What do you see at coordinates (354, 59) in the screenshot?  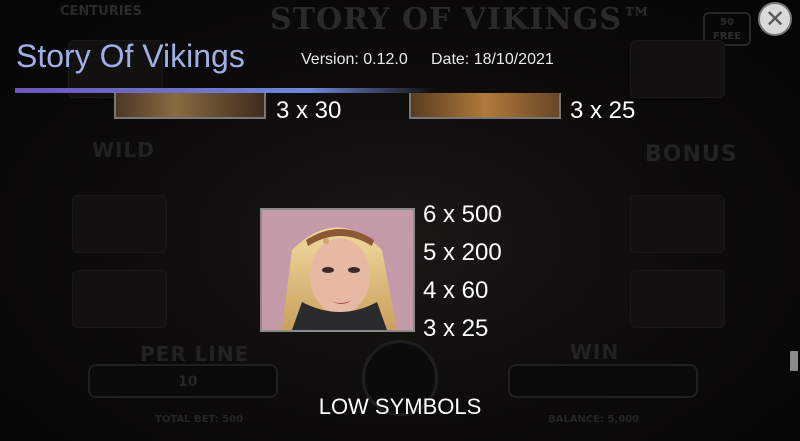 I see `version-text: Version: 0.12.0` at bounding box center [354, 59].